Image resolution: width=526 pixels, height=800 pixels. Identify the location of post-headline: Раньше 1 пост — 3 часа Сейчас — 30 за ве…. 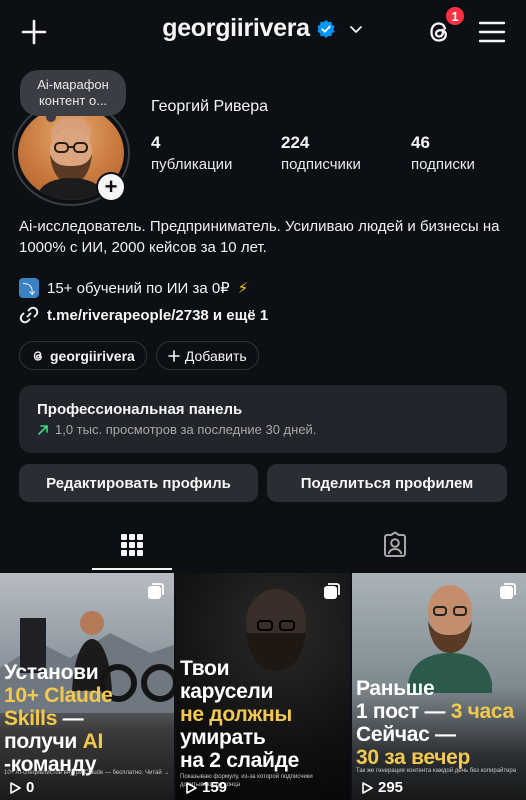
(435, 723).